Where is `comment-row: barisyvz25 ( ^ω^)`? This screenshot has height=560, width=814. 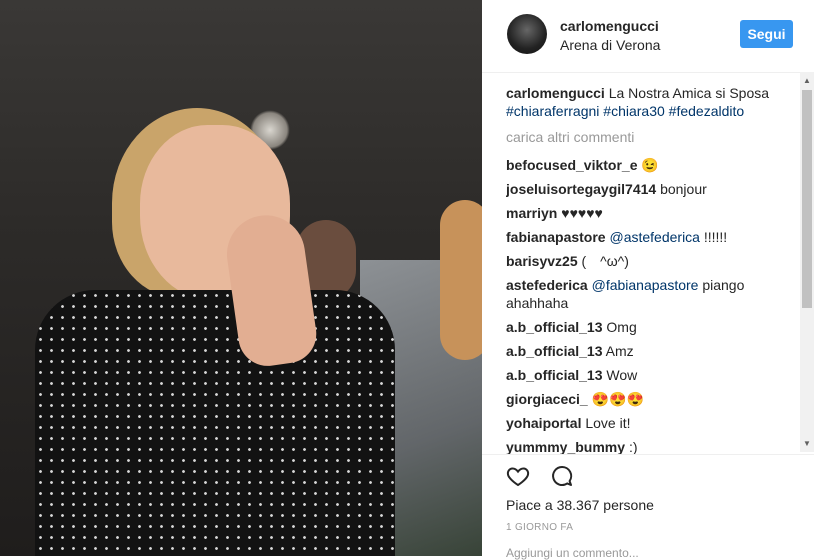 comment-row: barisyvz25 ( ^ω^) is located at coordinates (651, 261).